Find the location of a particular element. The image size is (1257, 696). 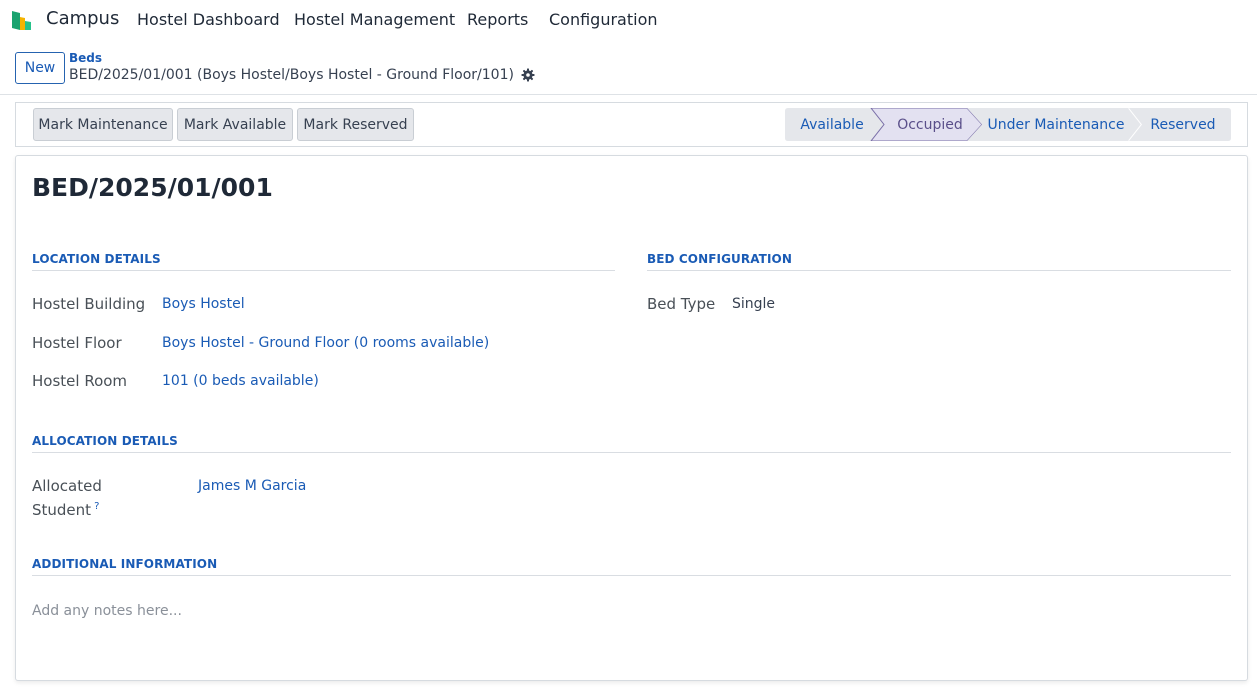

hostel-room-label: Hostel Room is located at coordinates (80, 381).